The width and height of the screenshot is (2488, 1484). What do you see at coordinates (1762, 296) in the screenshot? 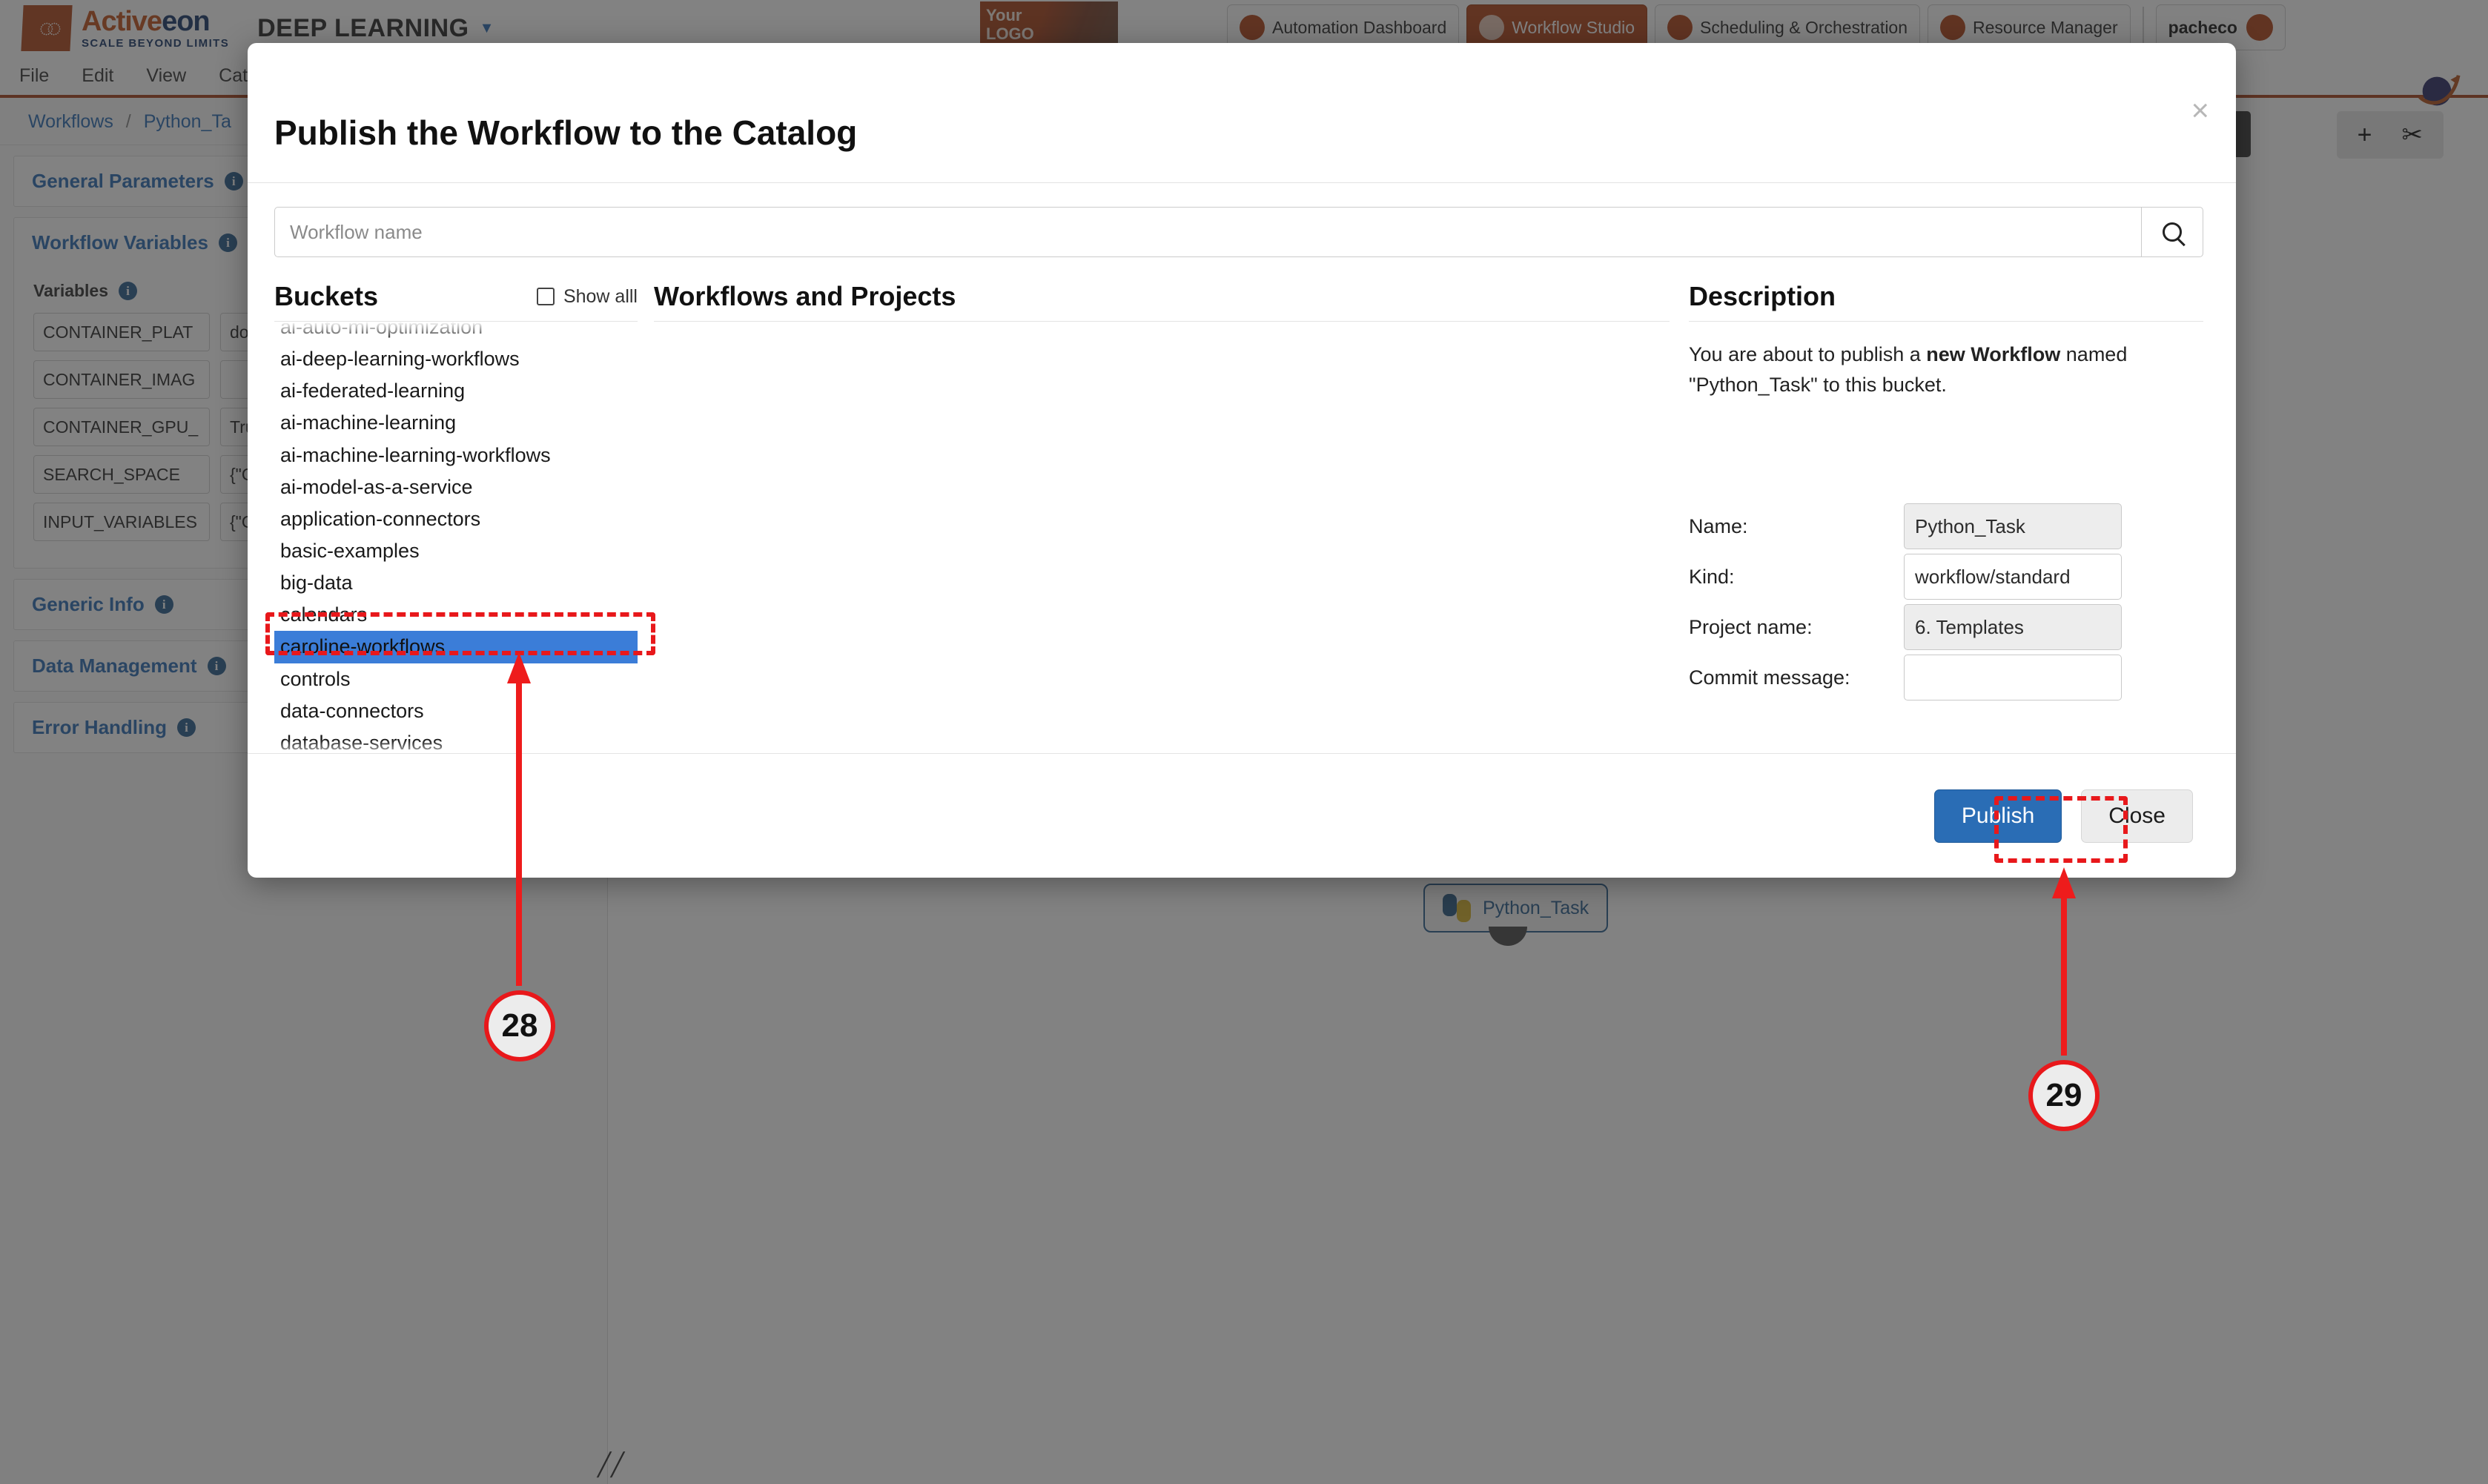
I see `description-heading: Description` at bounding box center [1762, 296].